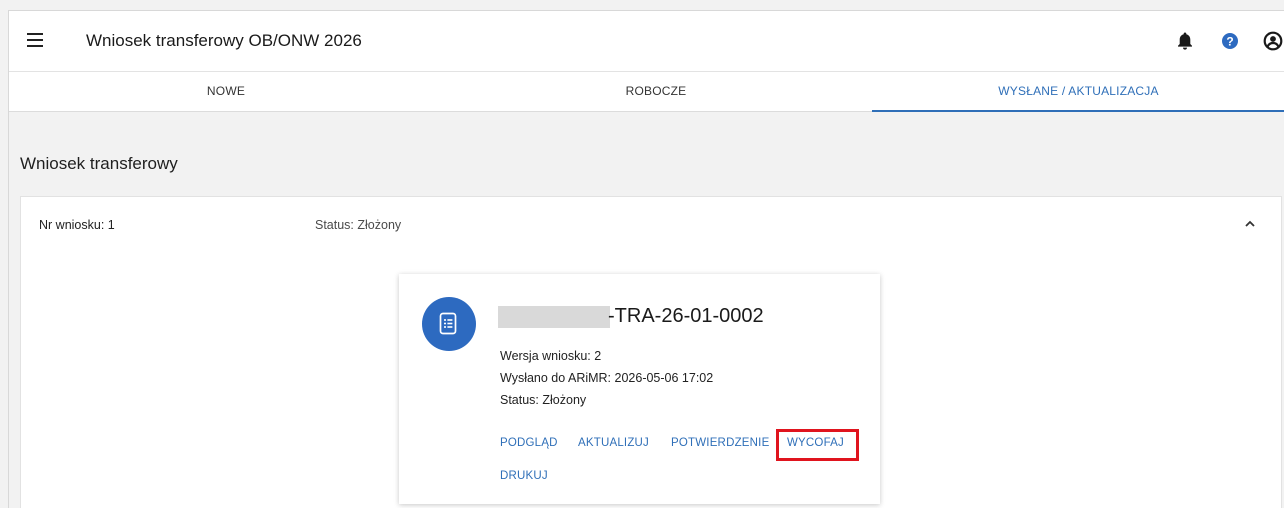 This screenshot has height=508, width=1284. Describe the element at coordinates (358, 225) in the screenshot. I see `application-status: Status: Złożony` at that location.